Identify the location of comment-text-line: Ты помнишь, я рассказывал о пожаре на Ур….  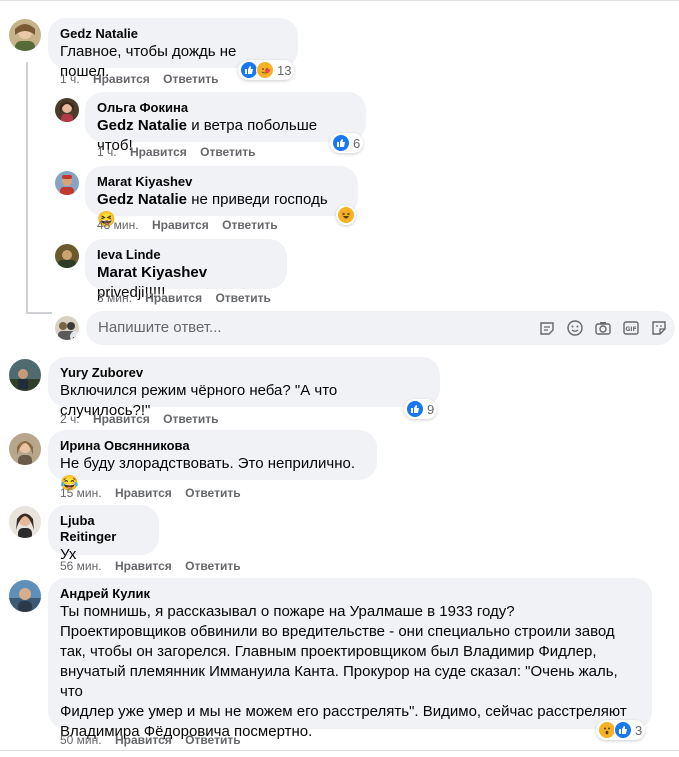
(287, 611).